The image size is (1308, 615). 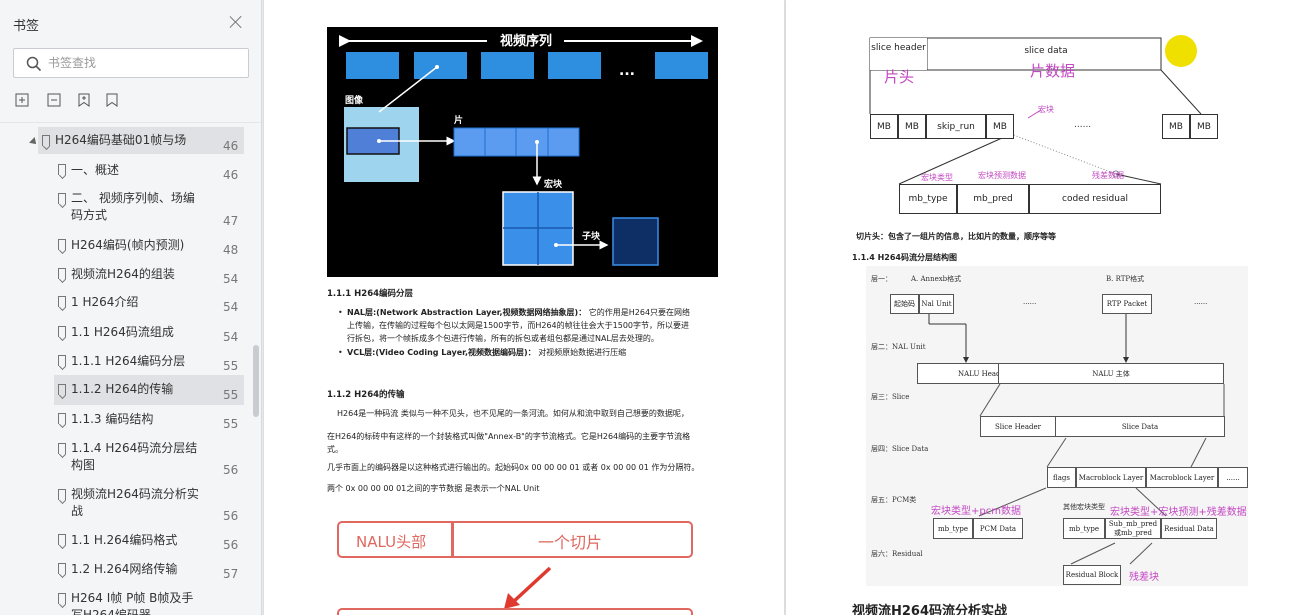 I want to click on slice-data-cn: 片数据, so click(x=1053, y=71).